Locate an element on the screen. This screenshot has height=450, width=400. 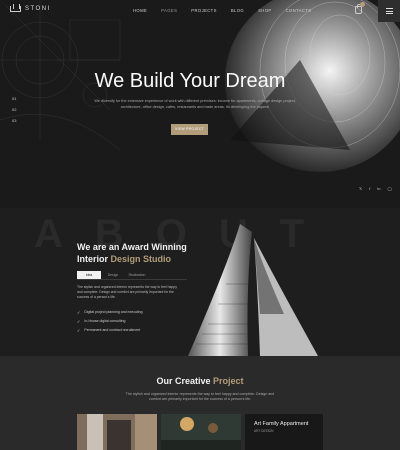
feature-label: Permanent and contract recruitment is located at coordinates (112, 330).